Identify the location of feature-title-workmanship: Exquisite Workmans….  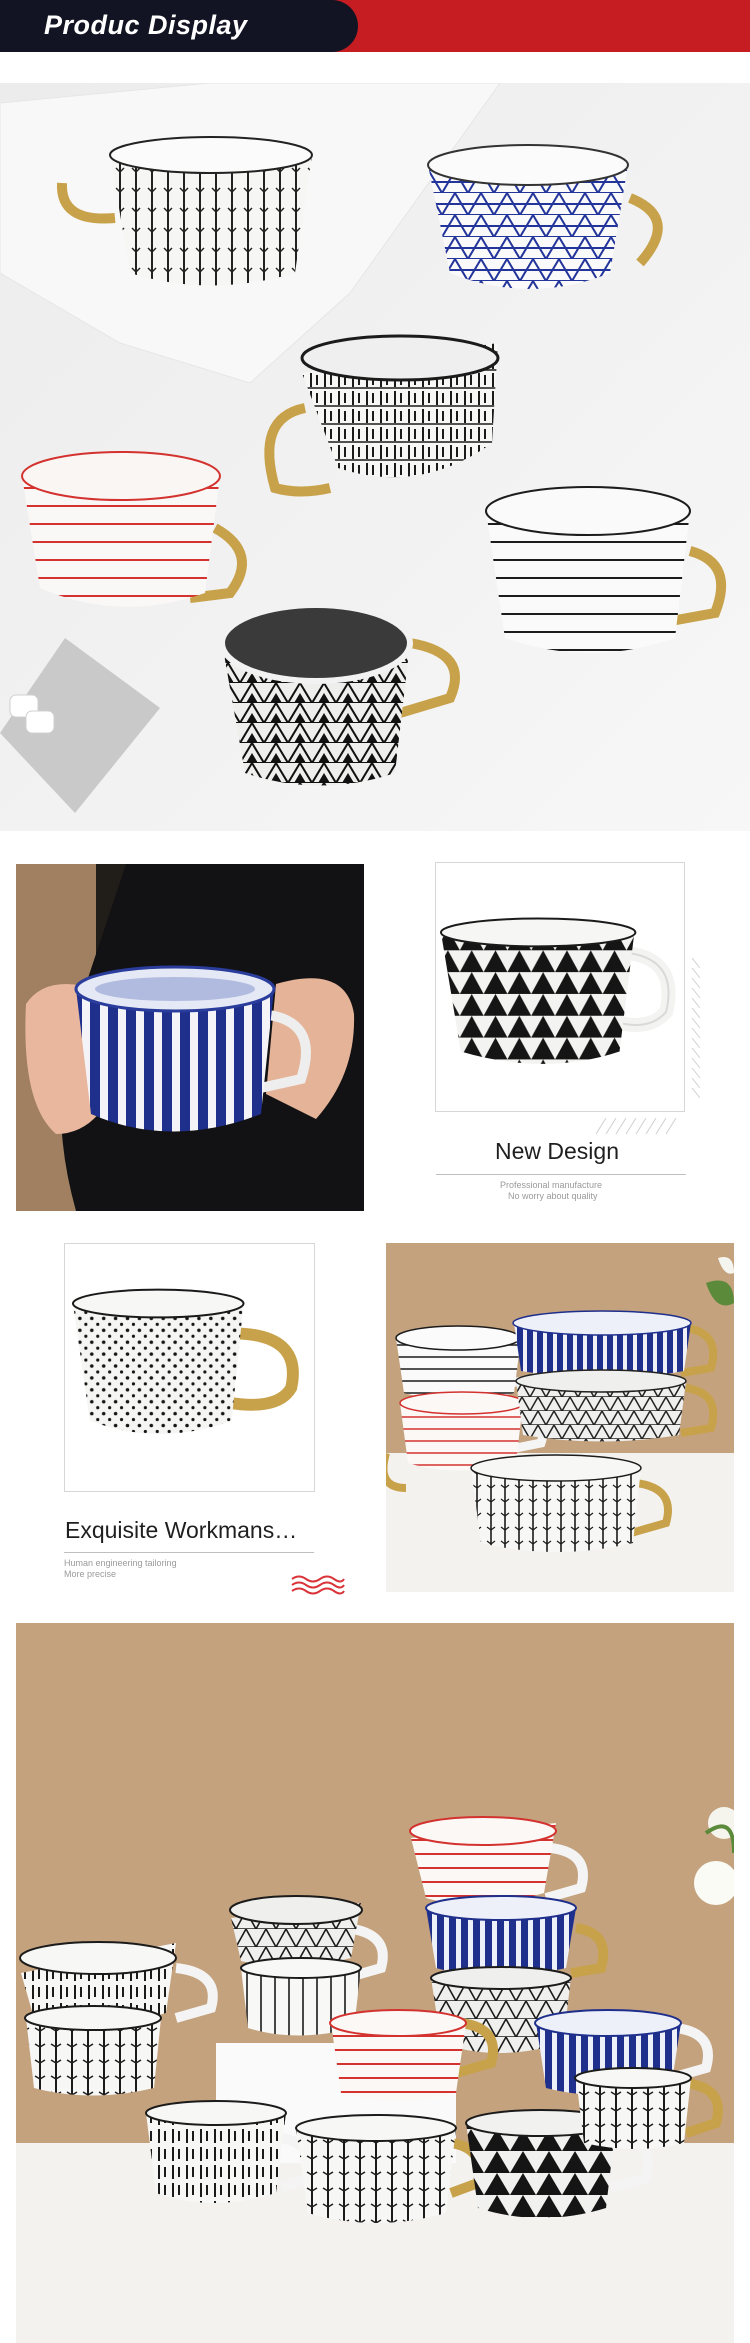
(181, 1530).